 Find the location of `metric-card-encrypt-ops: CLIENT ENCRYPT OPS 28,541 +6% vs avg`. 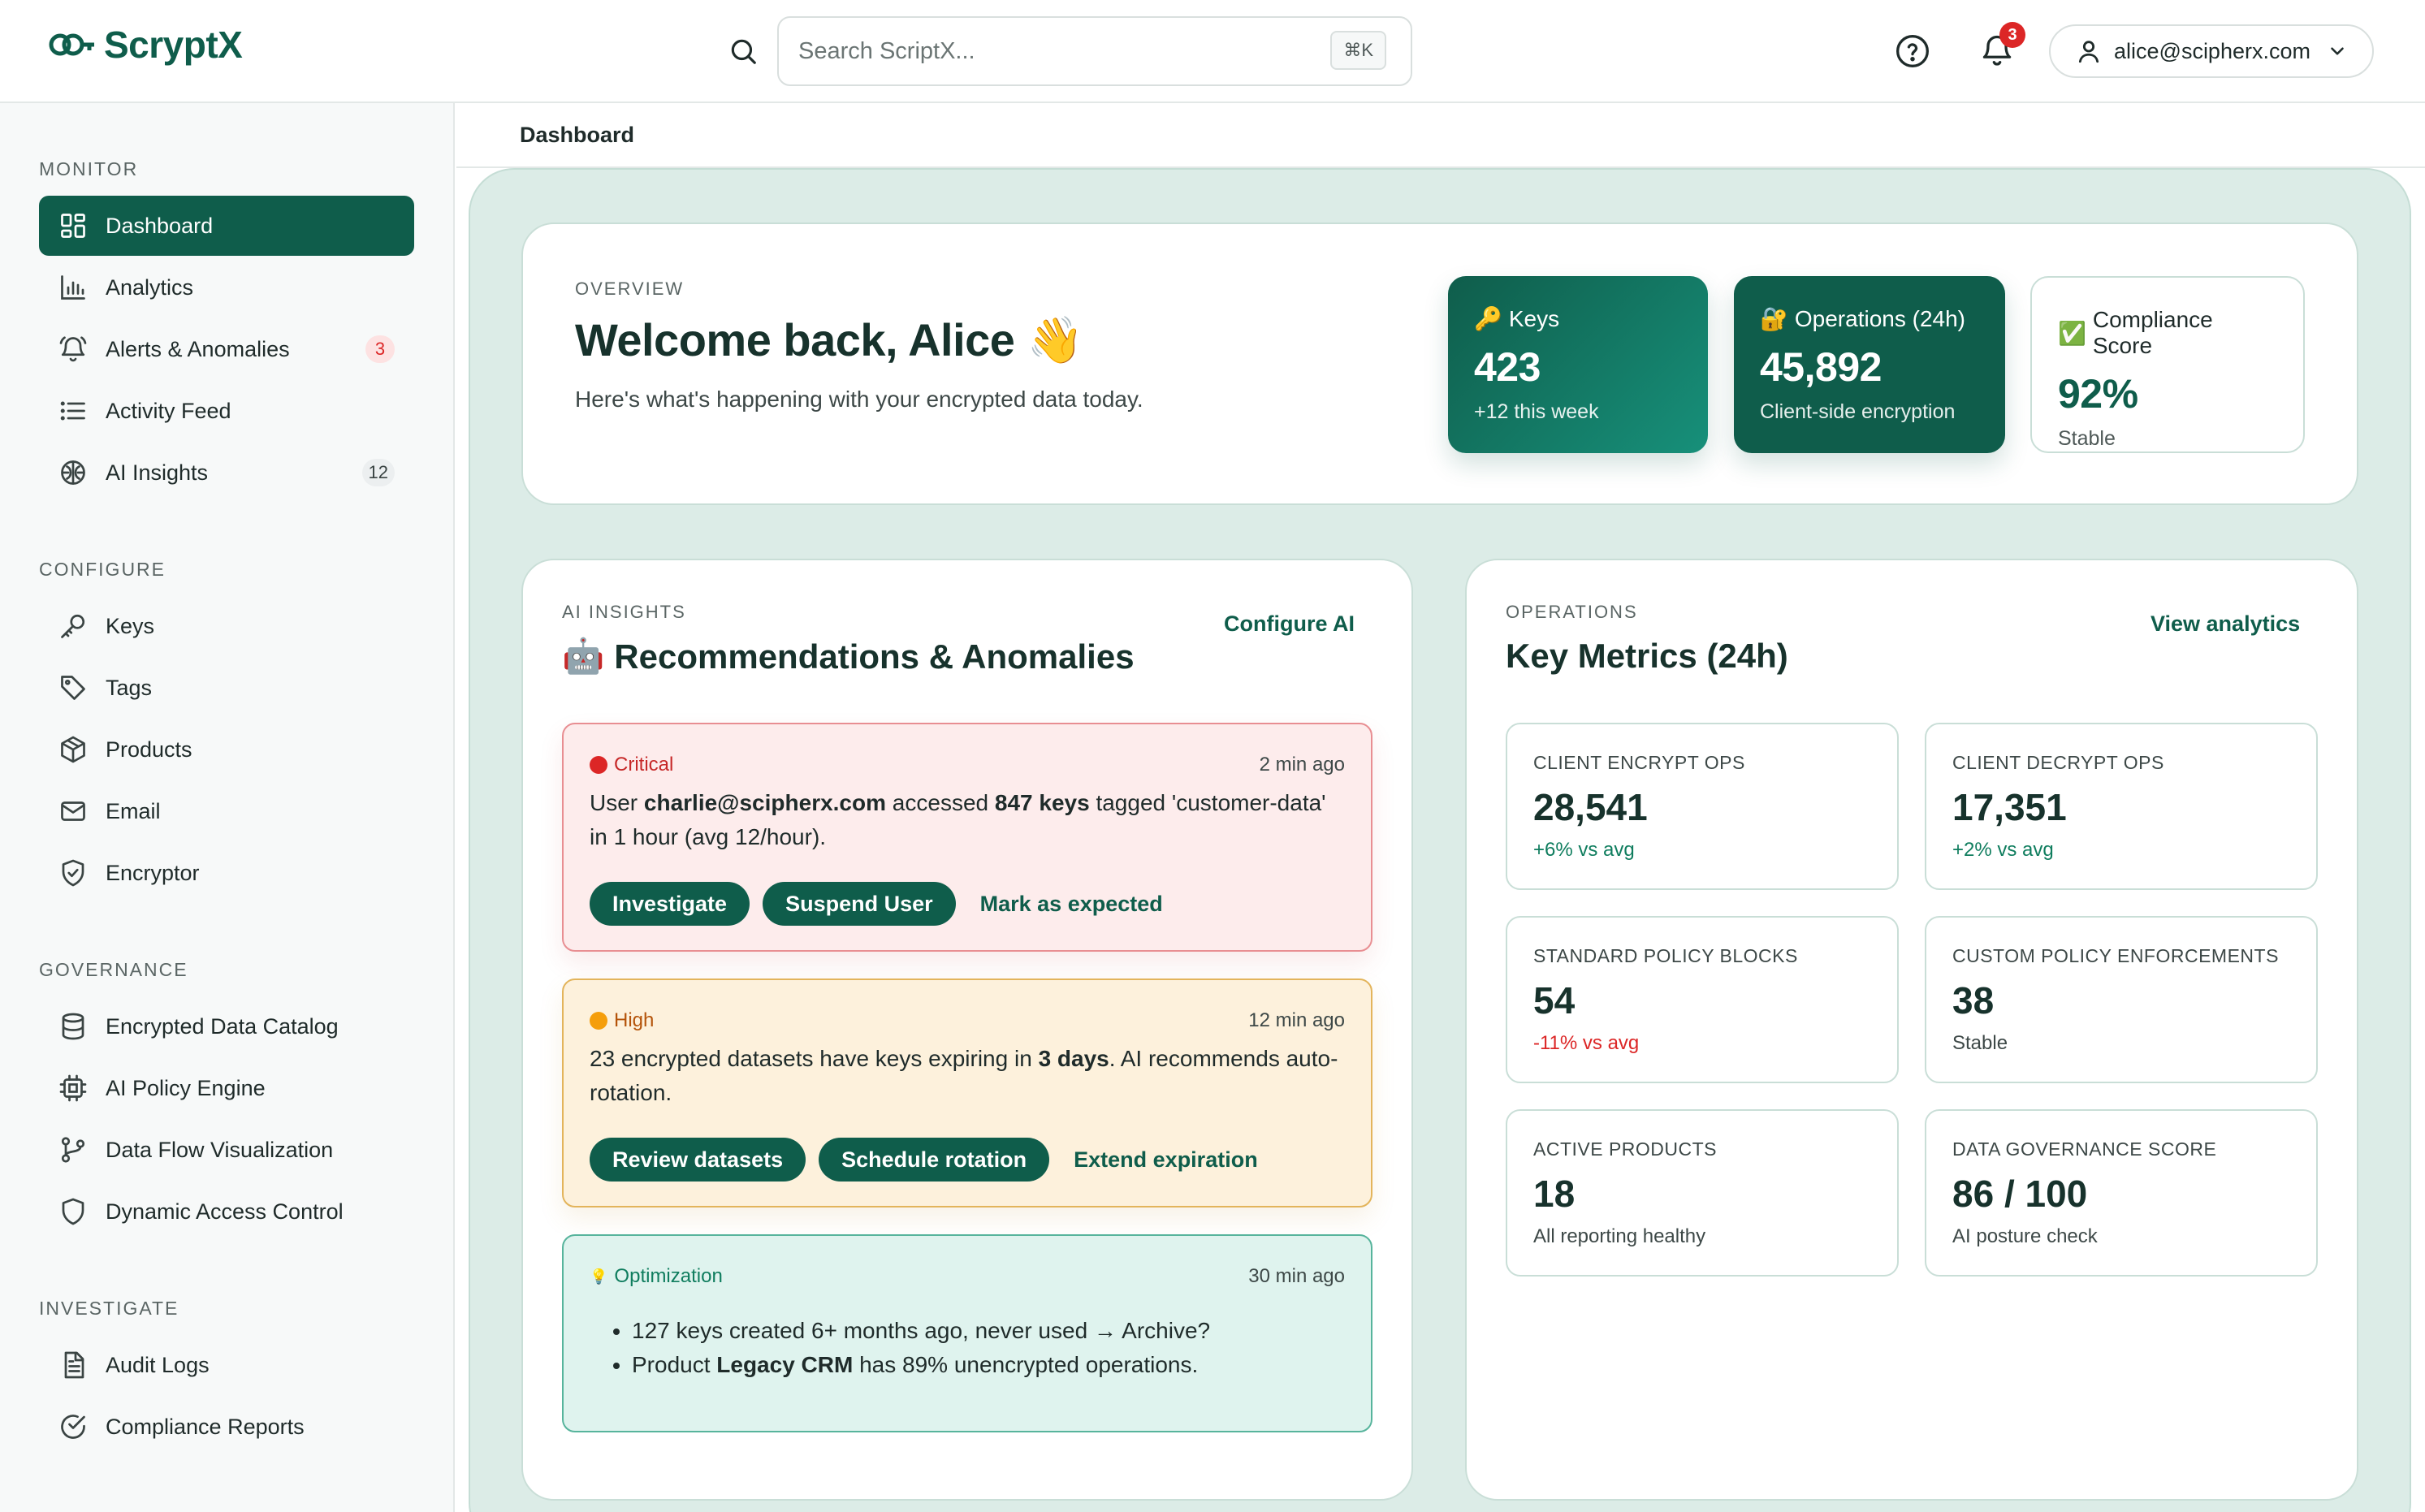

metric-card-encrypt-ops: CLIENT ENCRYPT OPS 28,541 +6% vs avg is located at coordinates (1702, 806).